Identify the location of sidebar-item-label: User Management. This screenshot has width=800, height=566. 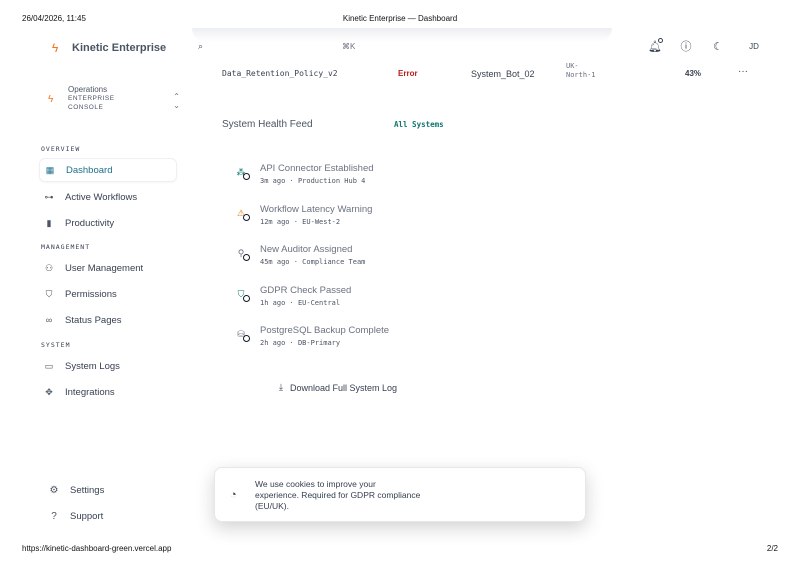
(104, 268).